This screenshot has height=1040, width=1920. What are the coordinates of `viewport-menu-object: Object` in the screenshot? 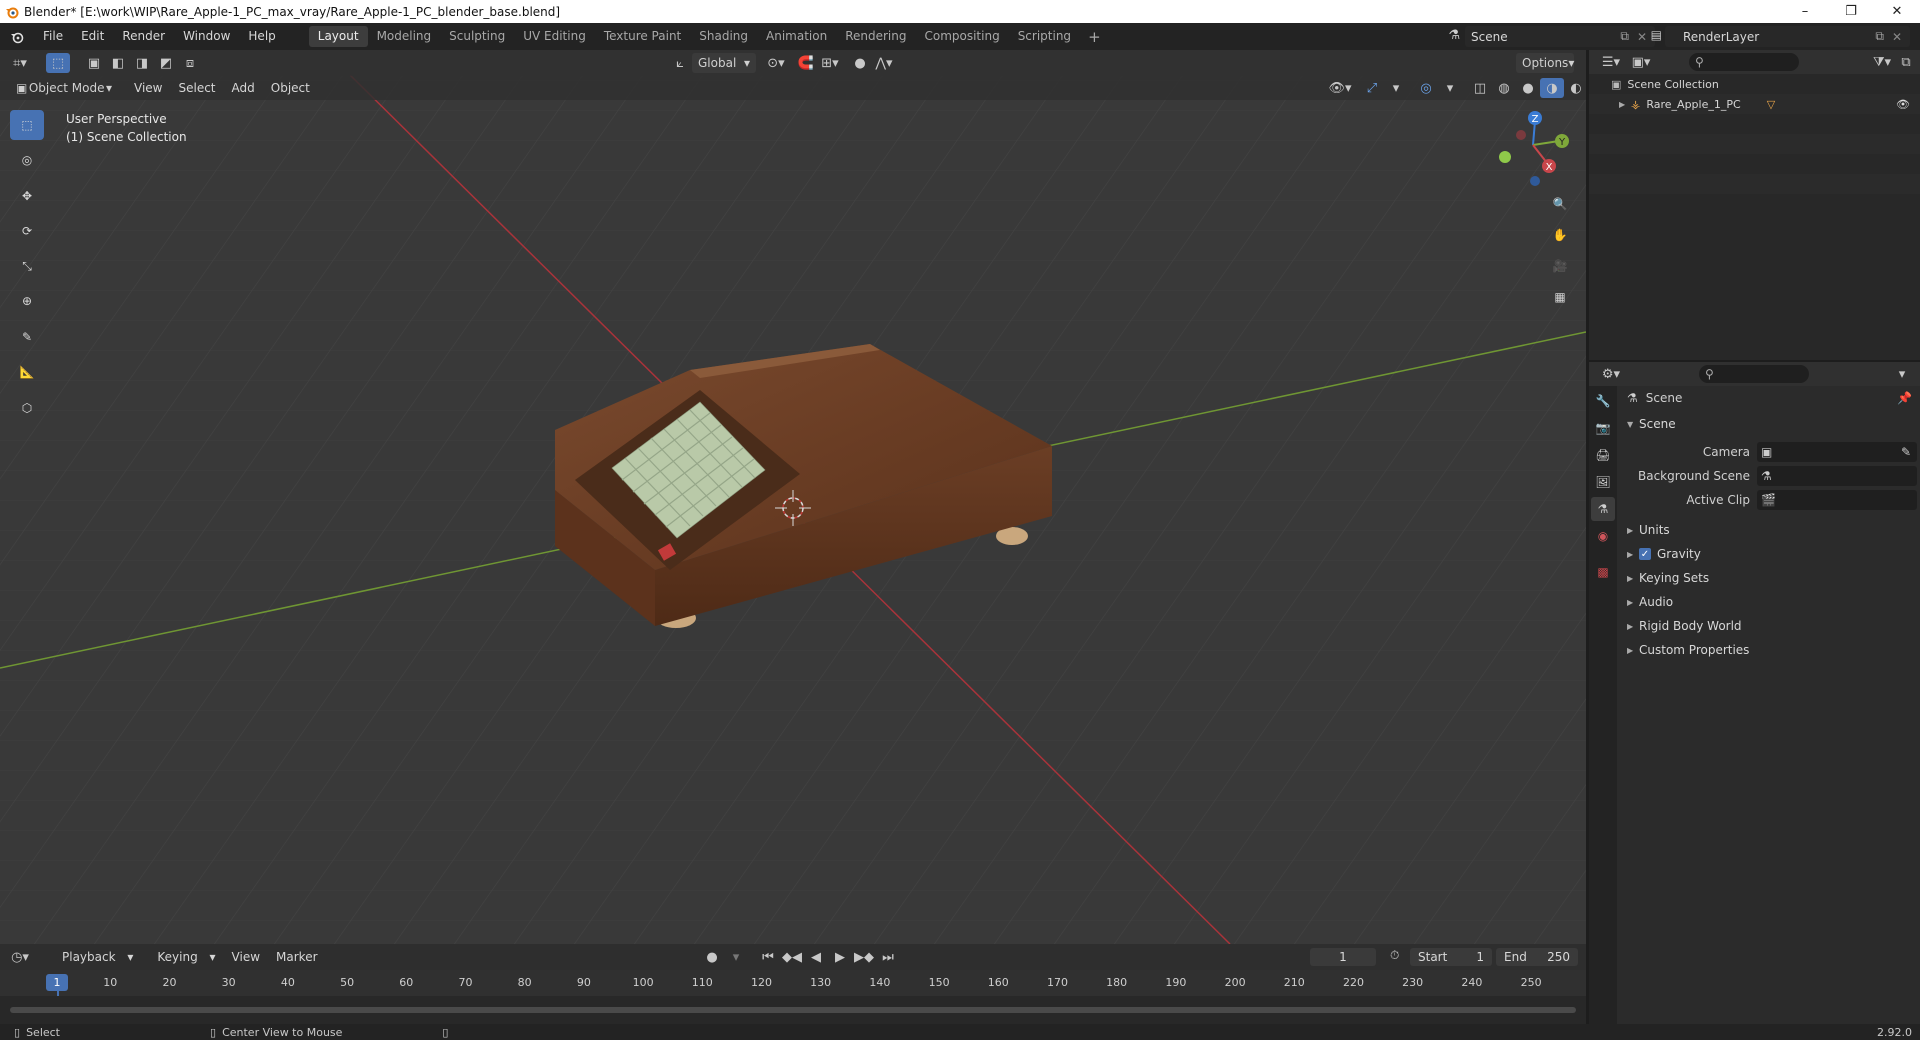 It's located at (290, 88).